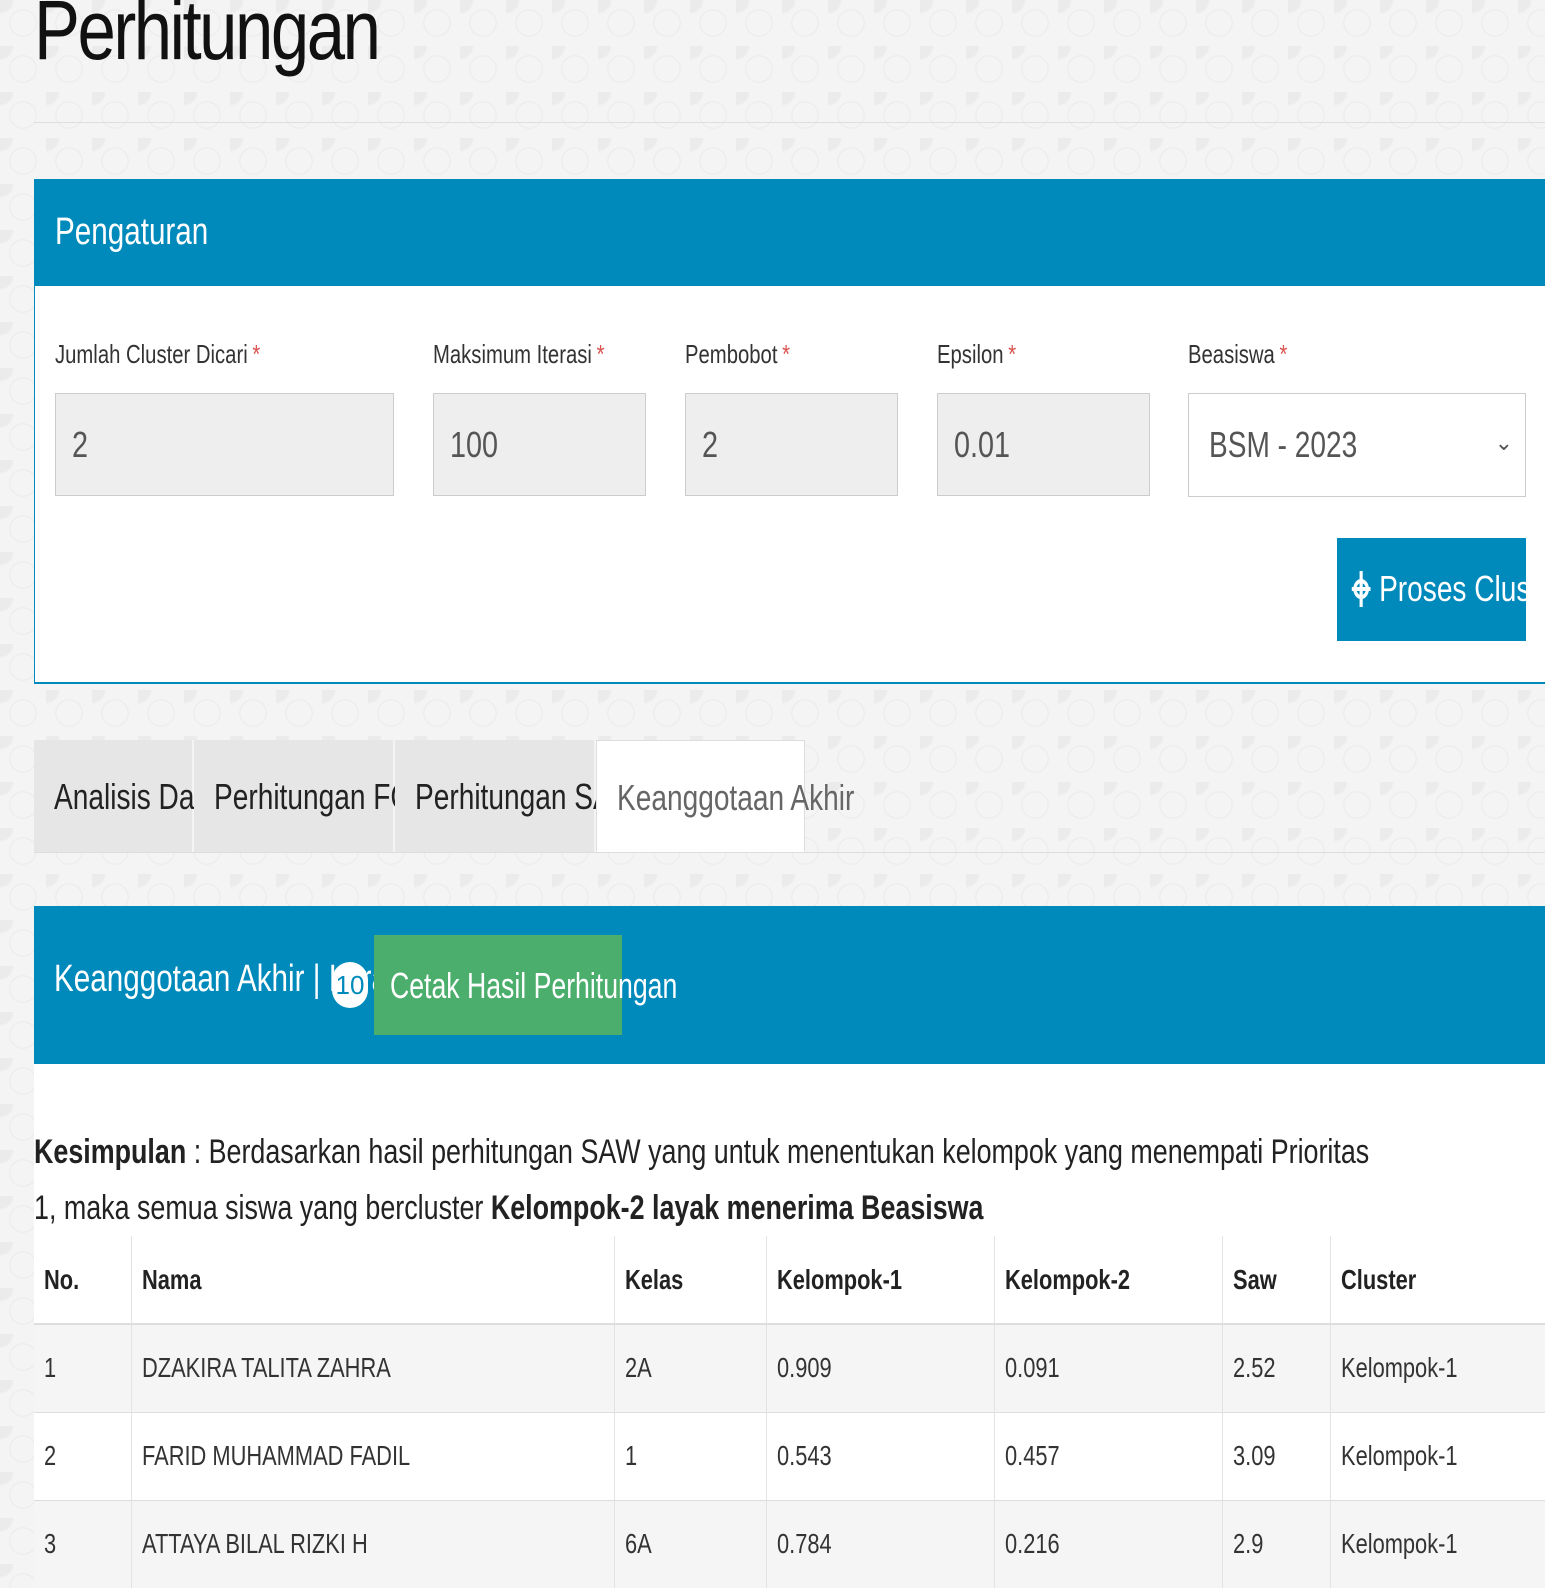 Image resolution: width=1545 pixels, height=1588 pixels. What do you see at coordinates (373, 1280) in the screenshot?
I see `column-header: Nama` at bounding box center [373, 1280].